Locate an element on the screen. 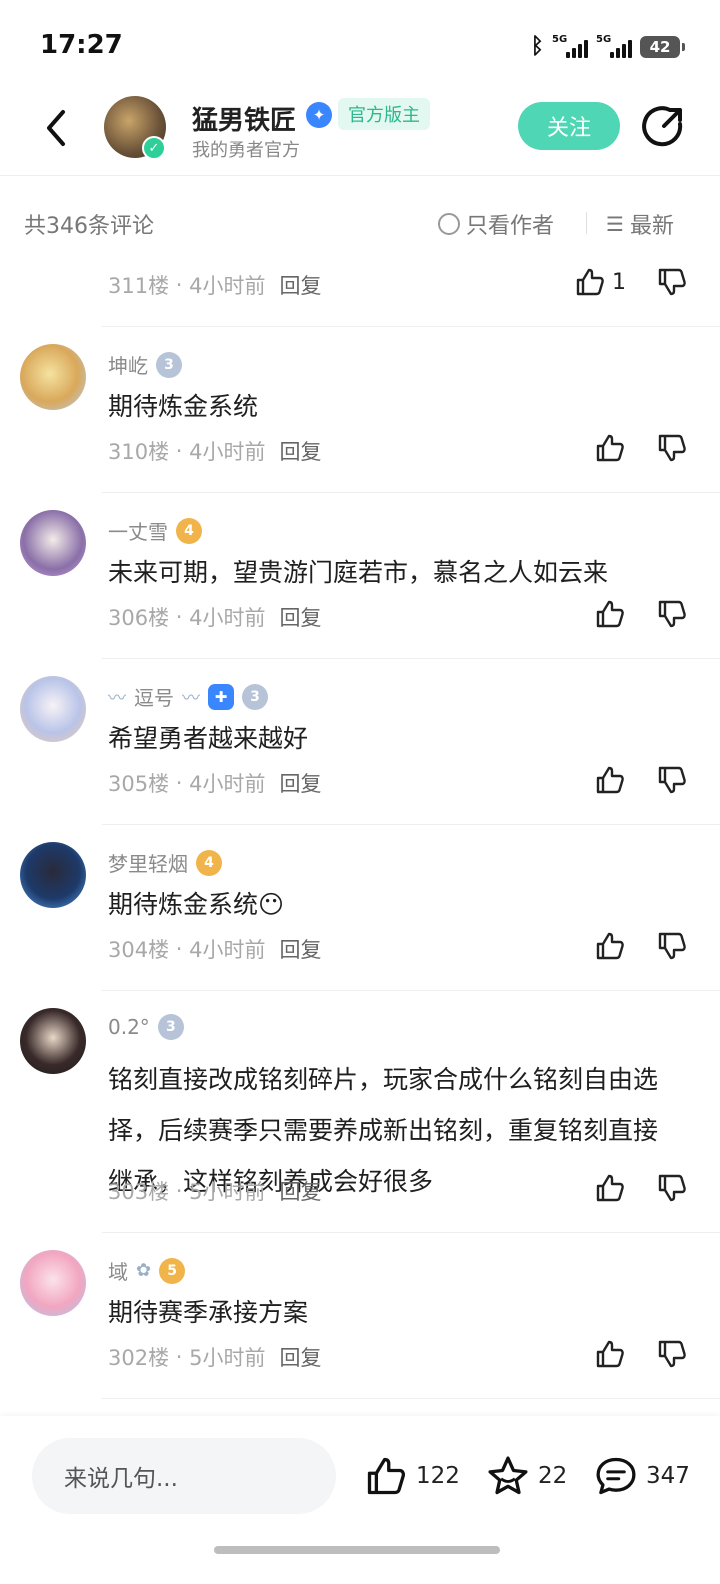  user-name-row: 0.2° 3 is located at coordinates (146, 1027).